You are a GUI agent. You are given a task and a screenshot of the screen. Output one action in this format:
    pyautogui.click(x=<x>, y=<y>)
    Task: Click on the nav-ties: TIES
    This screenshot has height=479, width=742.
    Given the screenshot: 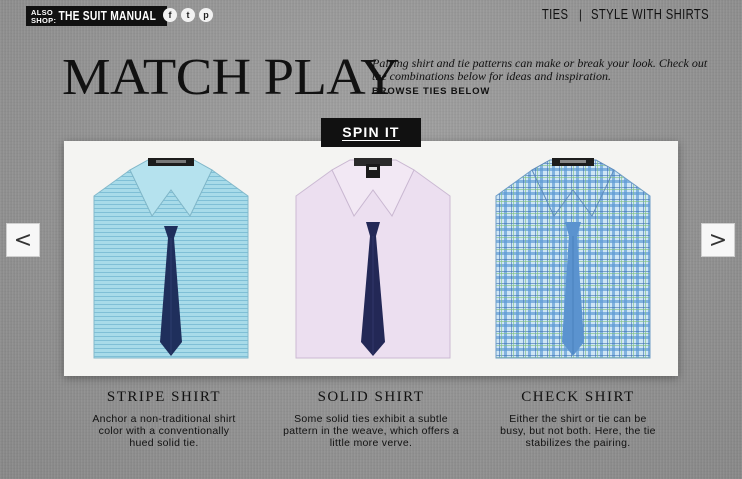 What is the action you would take?
    pyautogui.click(x=555, y=14)
    